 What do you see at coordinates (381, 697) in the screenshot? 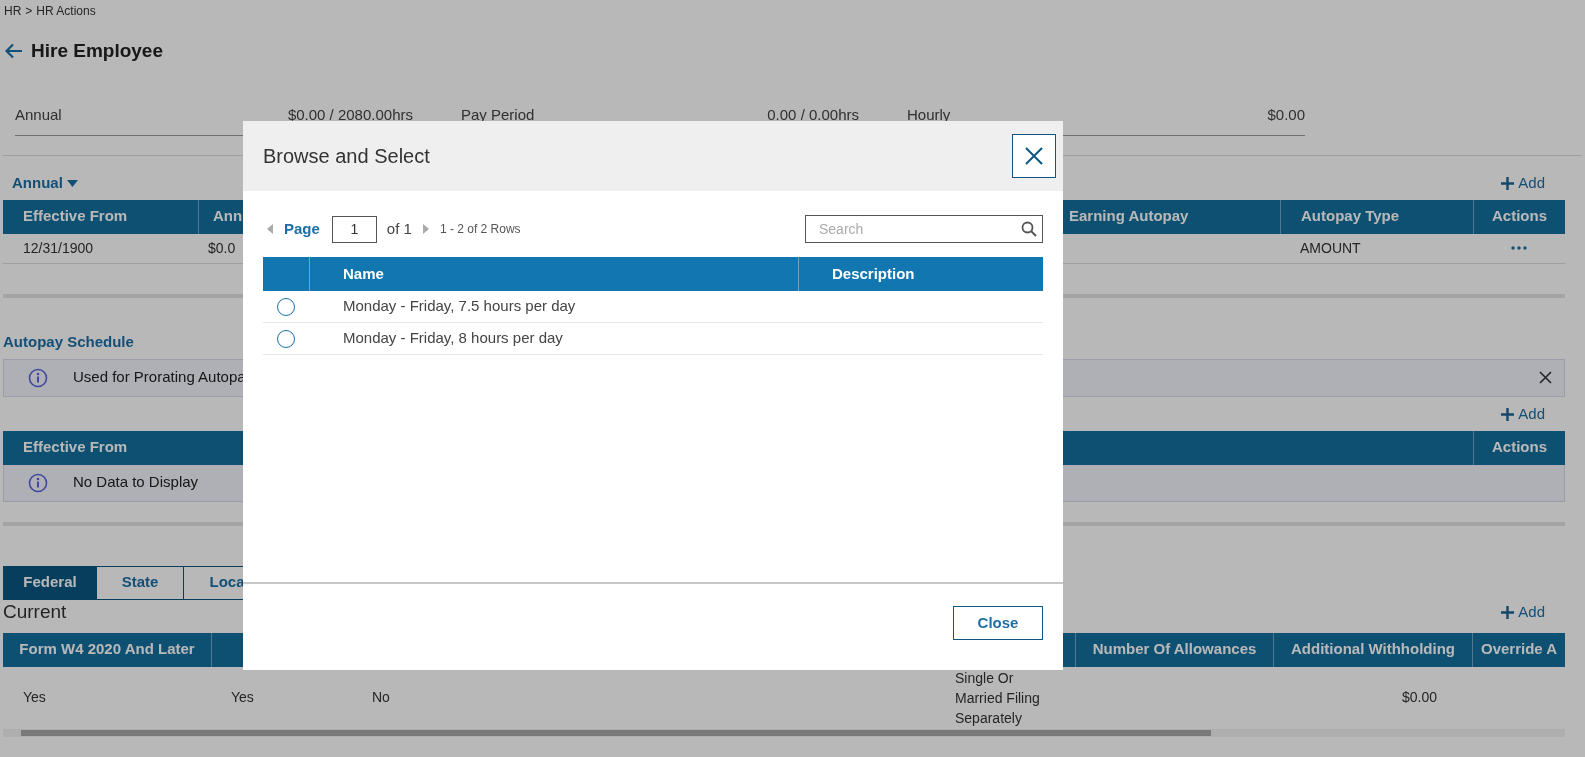
I see `table-cell: No` at bounding box center [381, 697].